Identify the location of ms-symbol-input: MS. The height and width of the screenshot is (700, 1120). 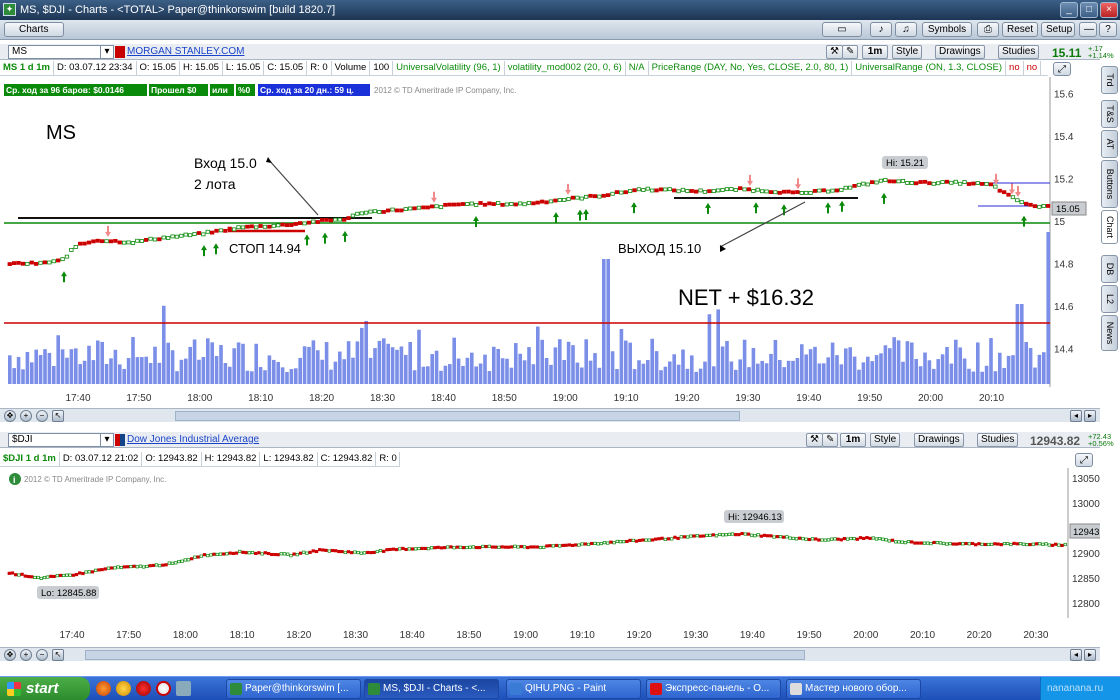
(58, 52).